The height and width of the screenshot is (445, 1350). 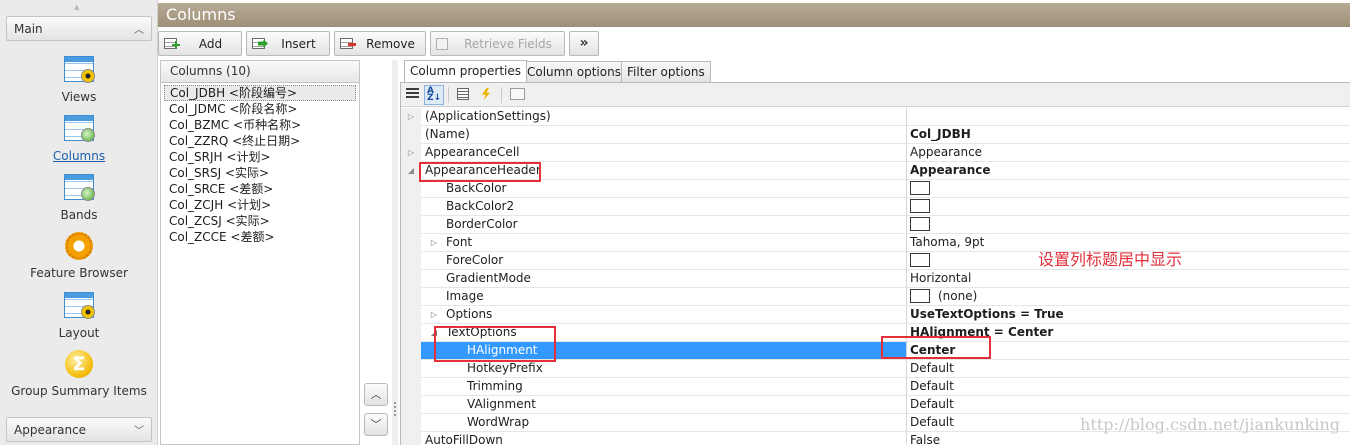 I want to click on nav-group-main: Main ︿, so click(x=79, y=28).